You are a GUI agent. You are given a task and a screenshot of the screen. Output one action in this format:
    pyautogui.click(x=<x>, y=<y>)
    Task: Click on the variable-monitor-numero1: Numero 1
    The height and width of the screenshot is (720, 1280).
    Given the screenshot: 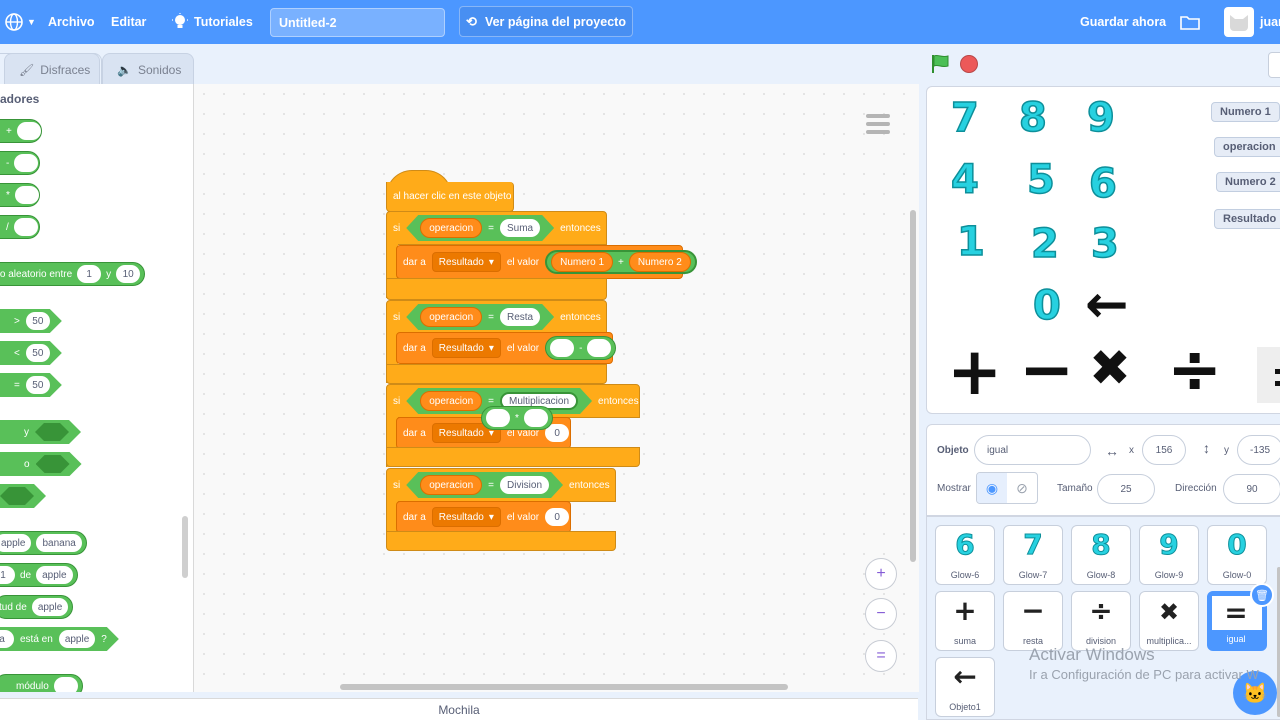 What is the action you would take?
    pyautogui.click(x=1245, y=112)
    